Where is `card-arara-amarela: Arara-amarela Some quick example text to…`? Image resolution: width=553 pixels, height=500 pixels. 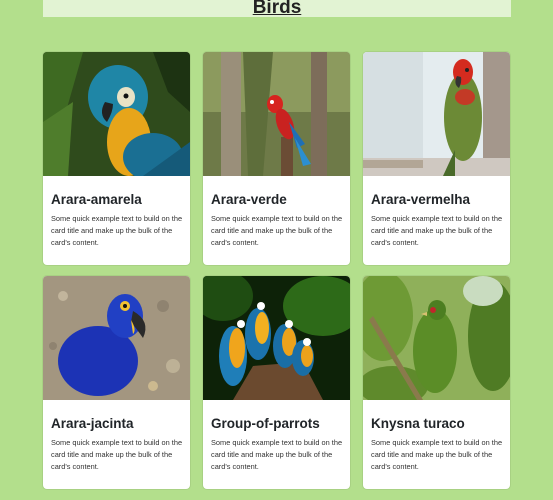
card-arara-amarela: Arara-amarela Some quick example text to… is located at coordinates (116, 158).